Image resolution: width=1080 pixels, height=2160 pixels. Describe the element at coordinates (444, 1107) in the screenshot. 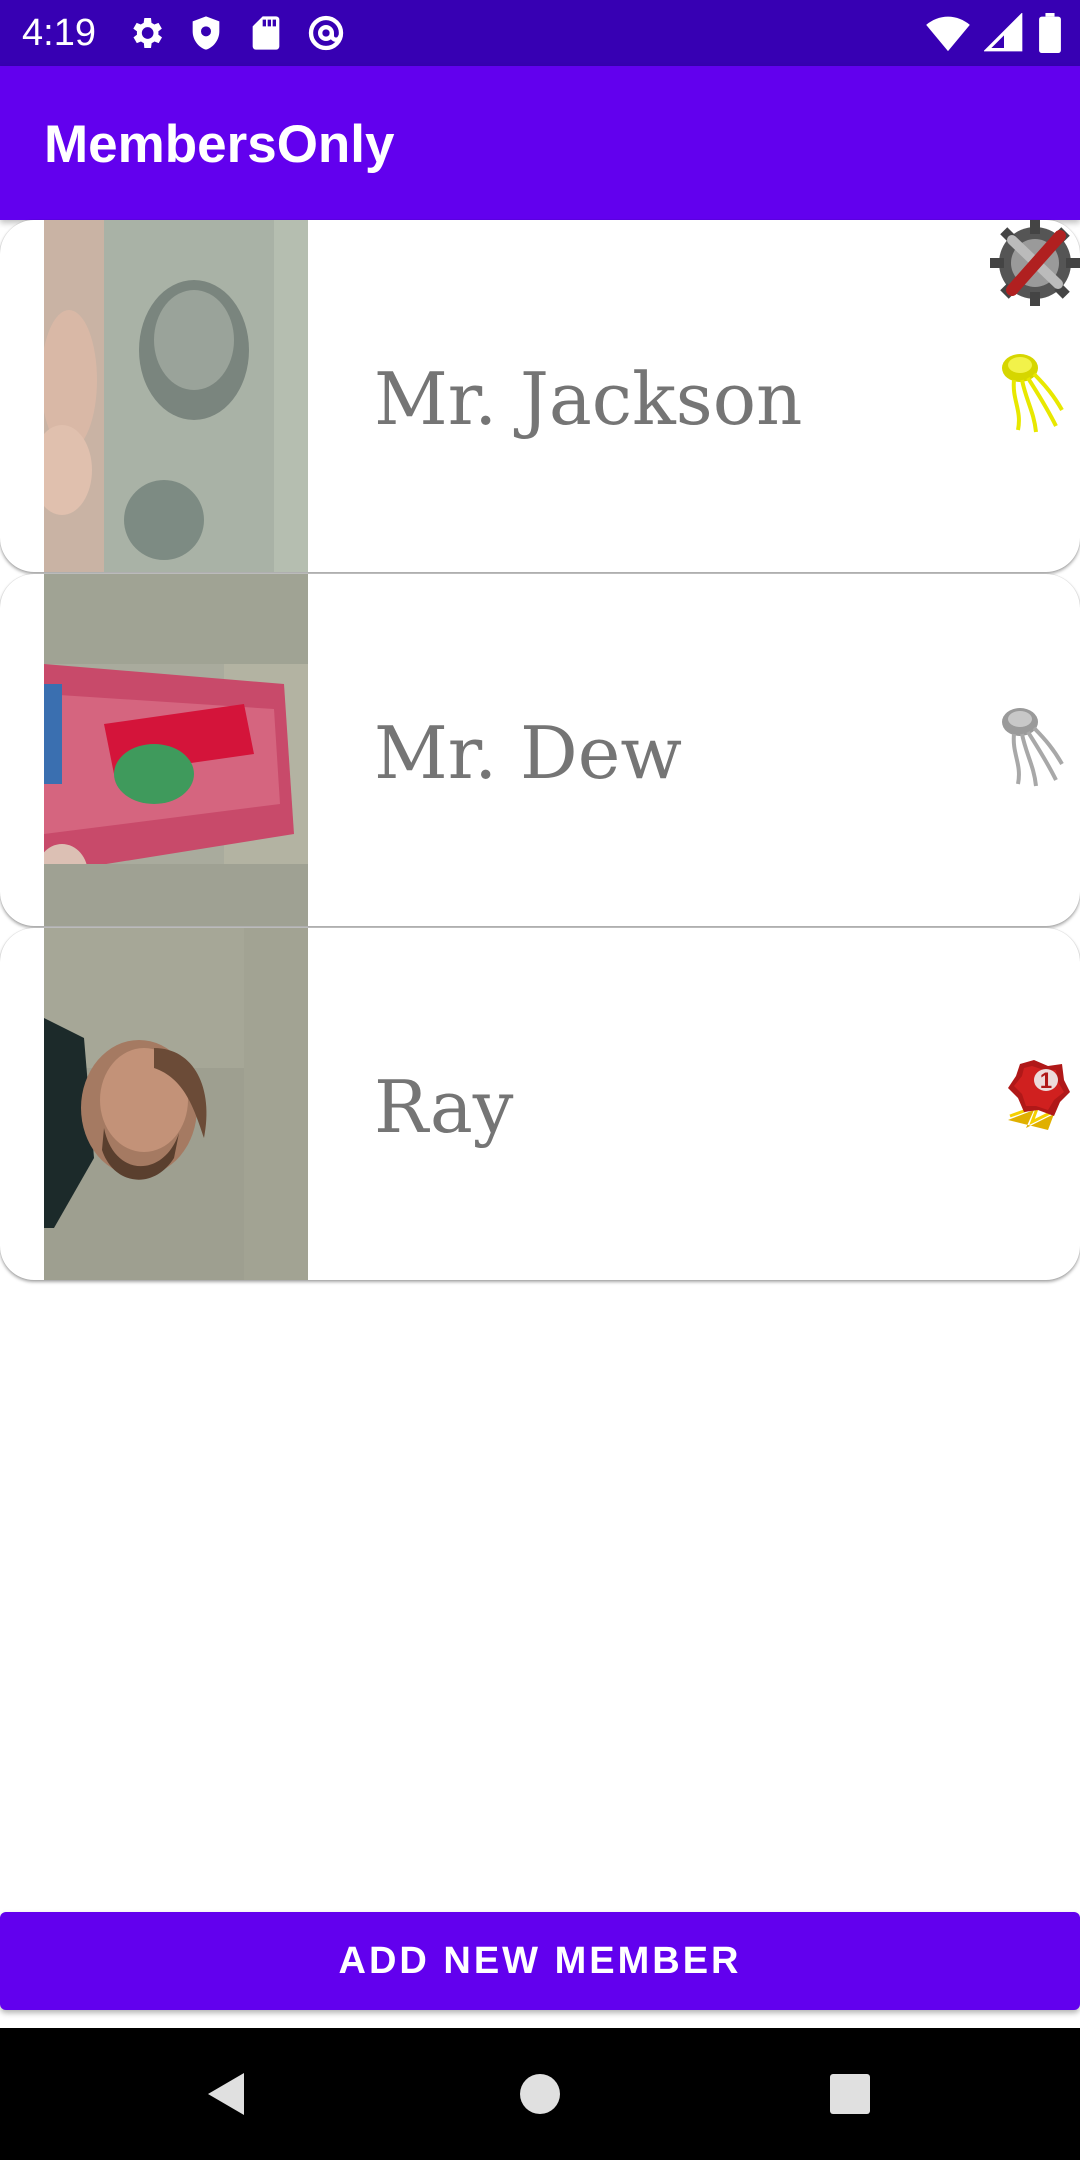

I see `member-name: Ray` at that location.